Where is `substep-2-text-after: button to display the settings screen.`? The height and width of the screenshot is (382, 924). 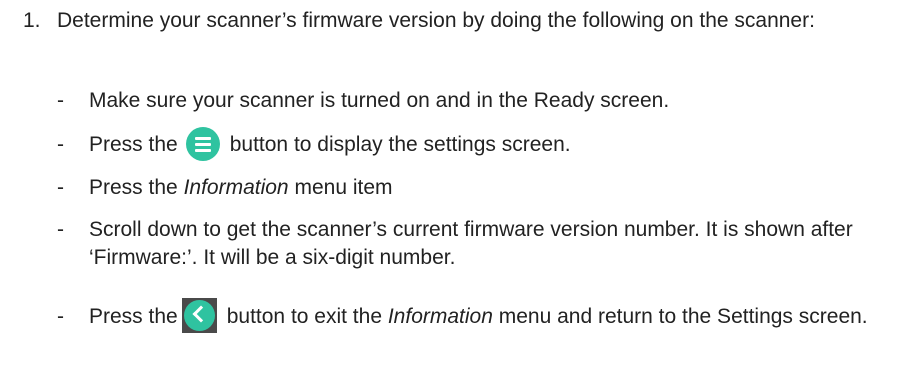
substep-2-text-after: button to display the settings screen. is located at coordinates (400, 144).